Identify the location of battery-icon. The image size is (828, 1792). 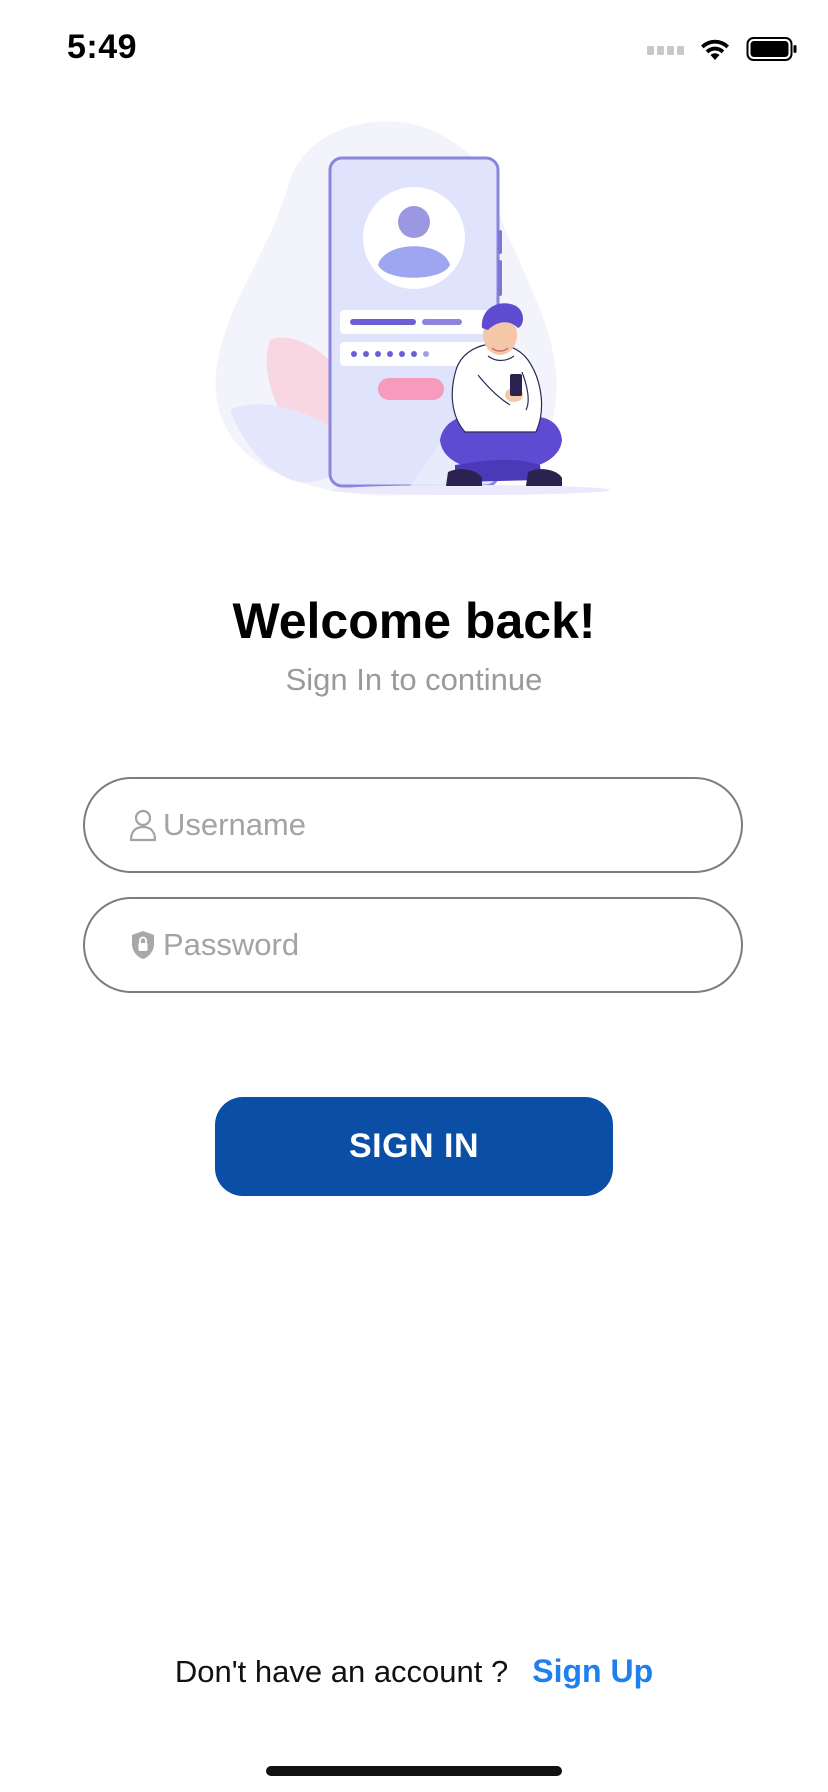
(771, 49).